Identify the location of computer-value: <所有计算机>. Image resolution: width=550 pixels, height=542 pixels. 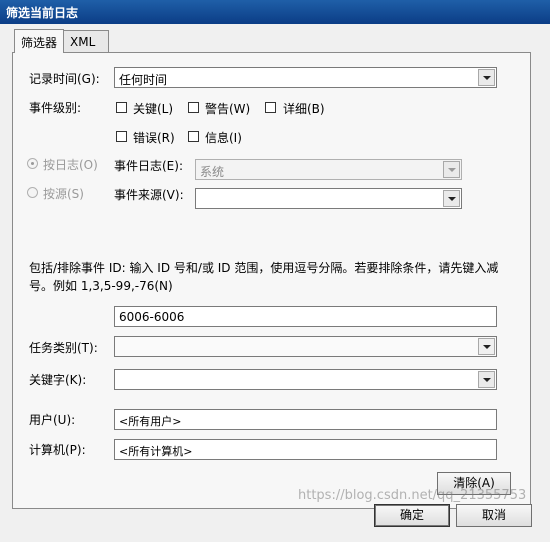
(156, 451).